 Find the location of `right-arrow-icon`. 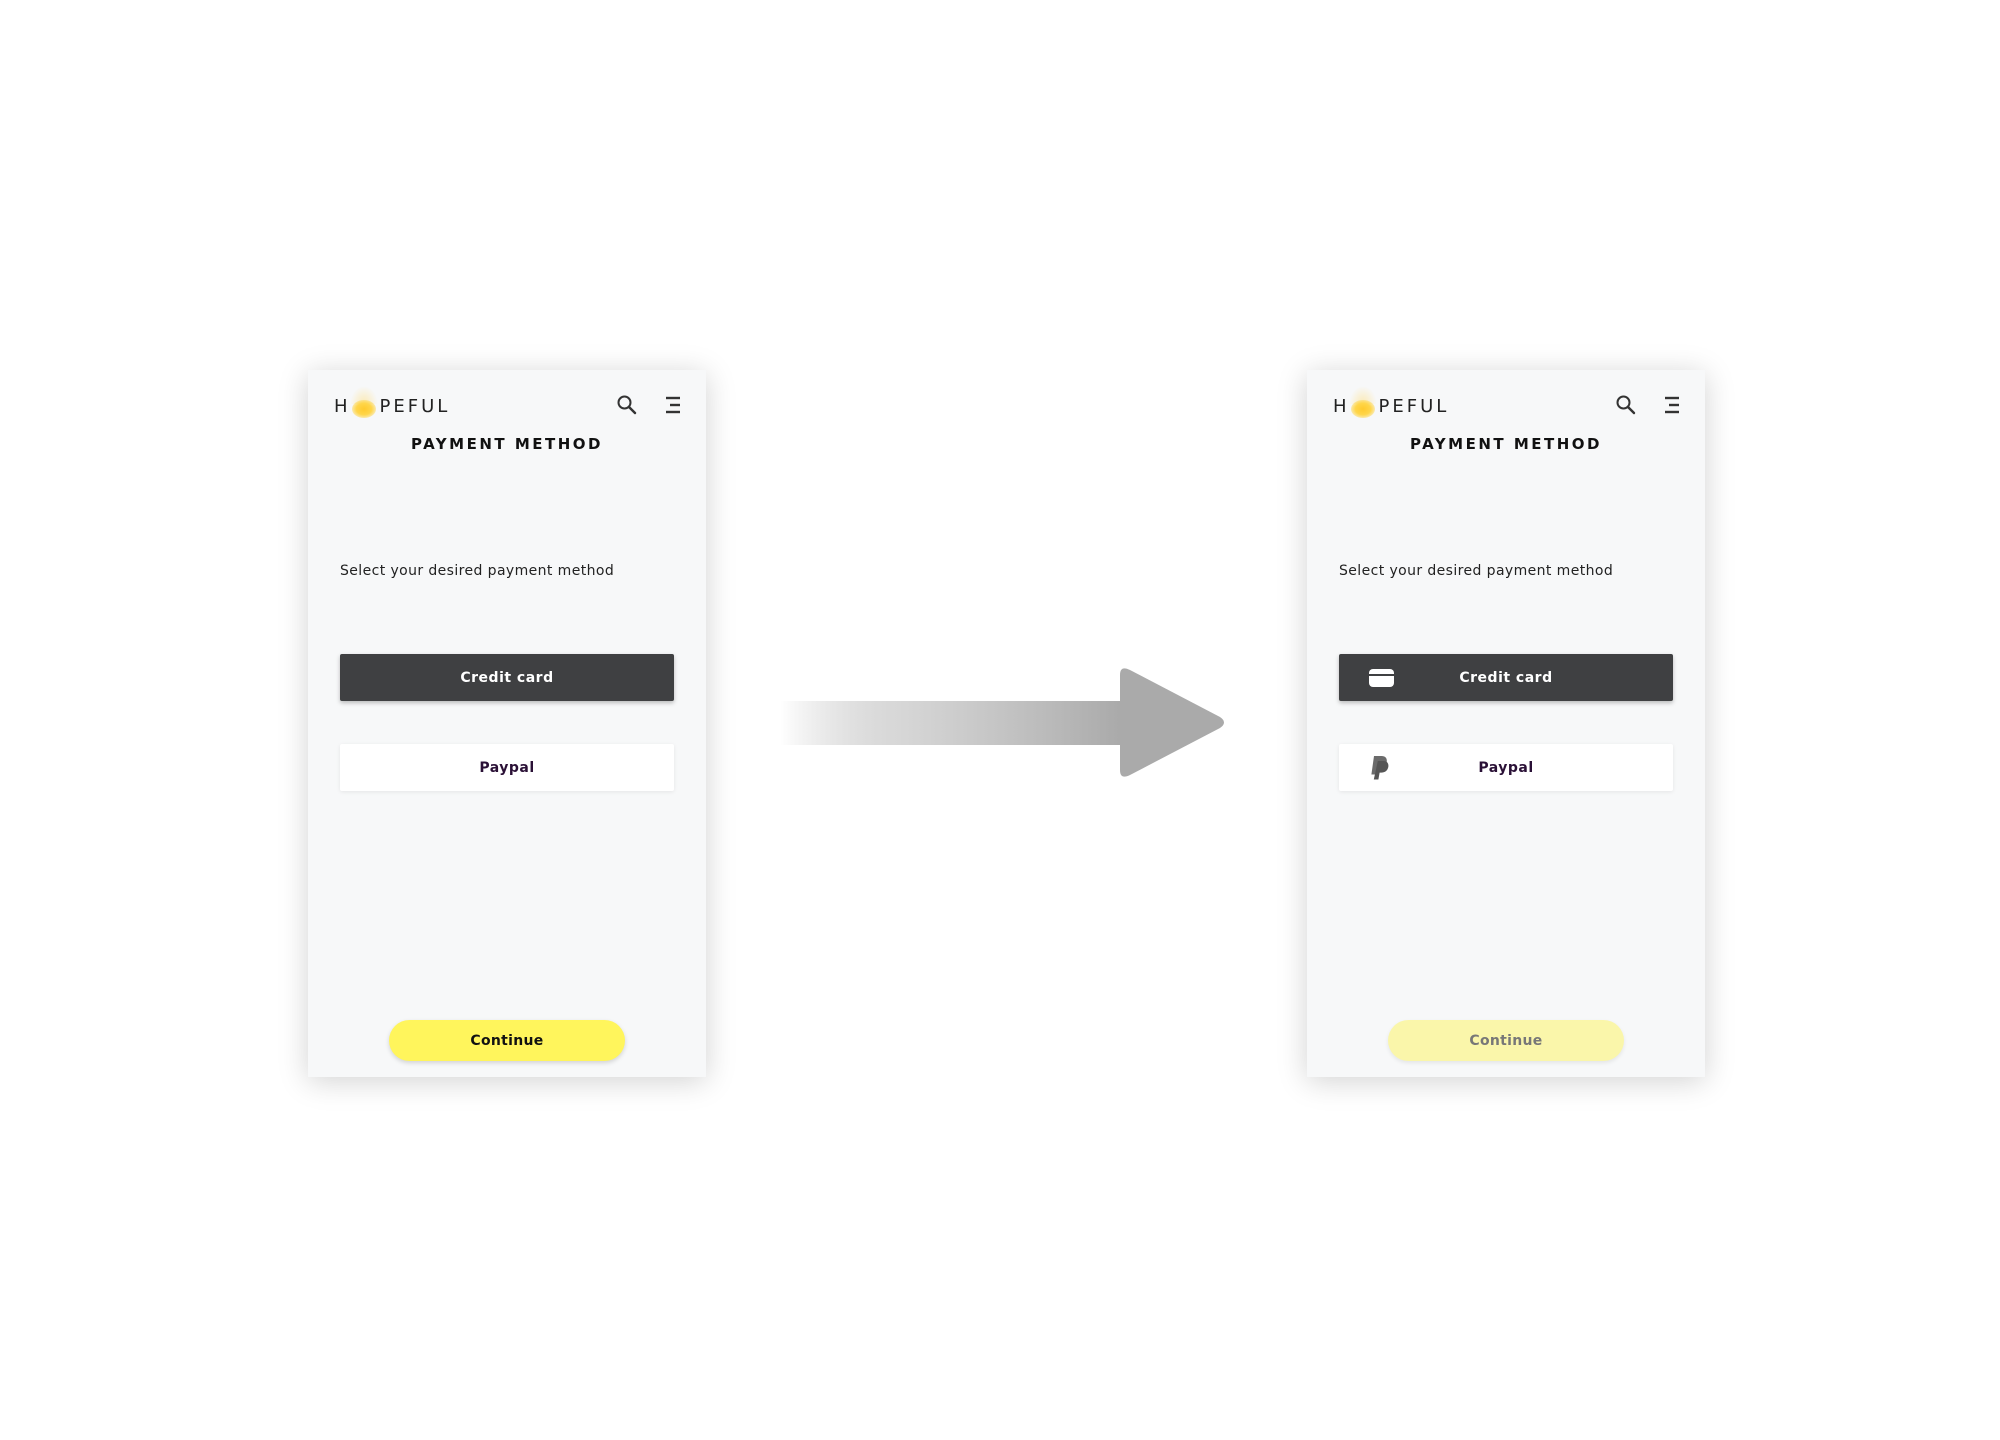

right-arrow-icon is located at coordinates (1005, 722).